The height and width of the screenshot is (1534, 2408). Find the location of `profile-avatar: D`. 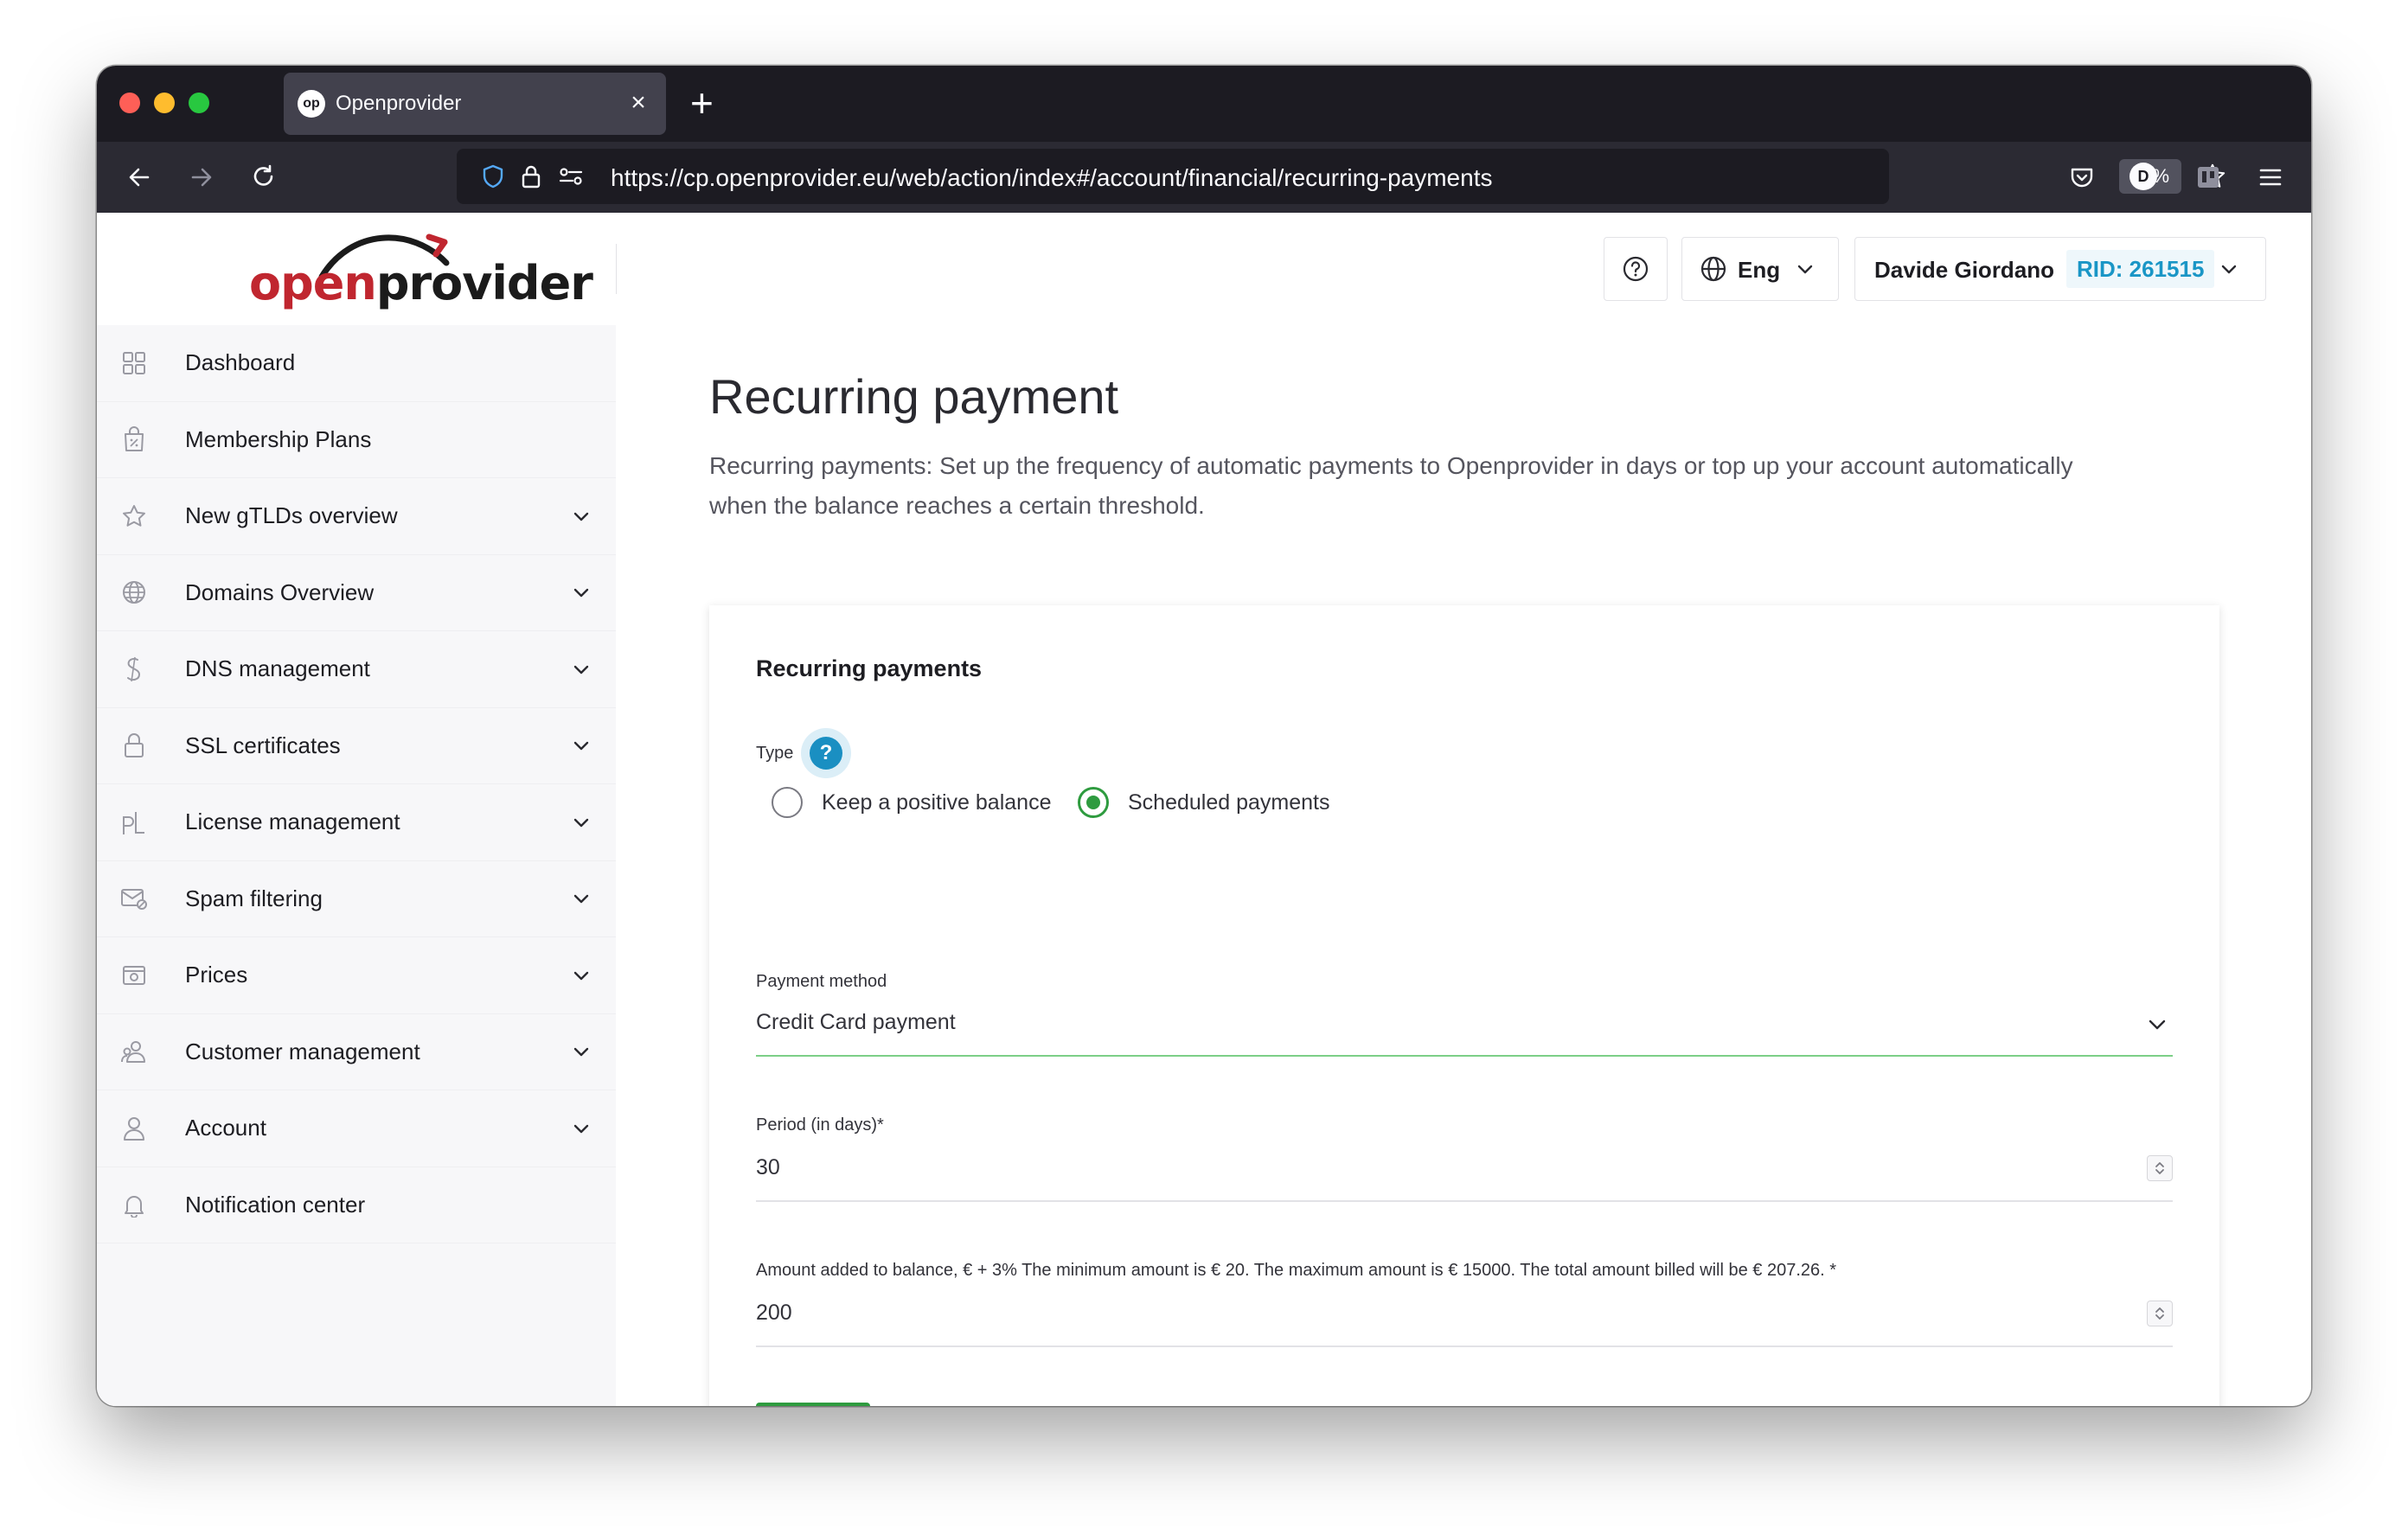

profile-avatar: D is located at coordinates (2143, 176).